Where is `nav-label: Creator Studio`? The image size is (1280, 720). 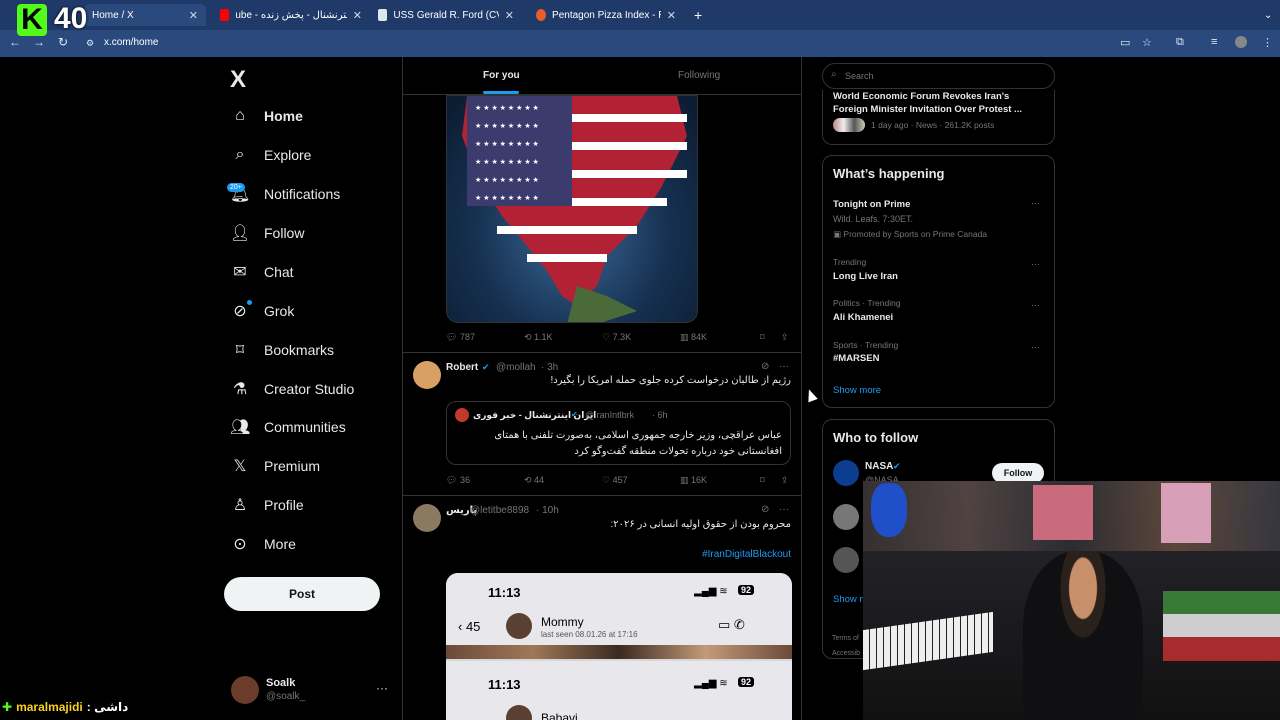
nav-label: Creator Studio is located at coordinates (309, 389).